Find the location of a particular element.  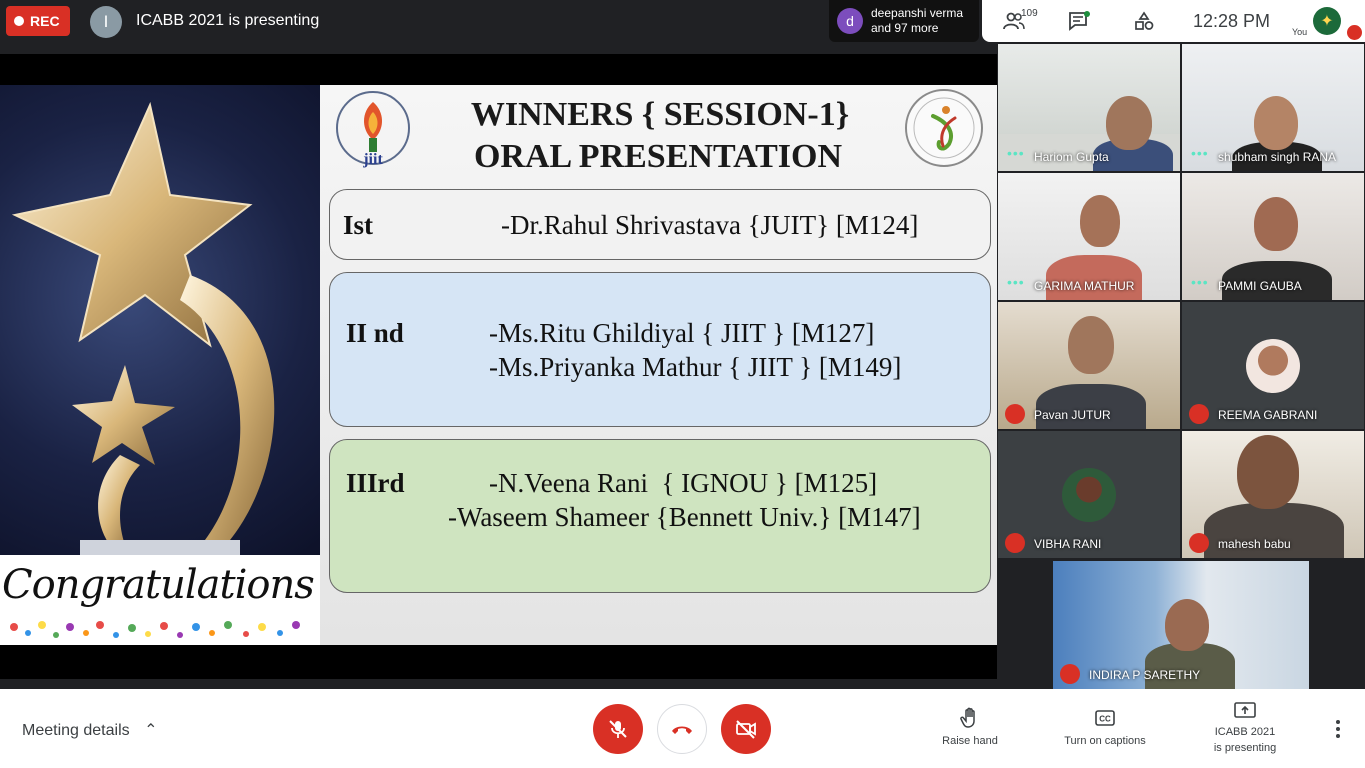

slide-title-line2: ORAL PRESENTATION is located at coordinates (658, 156).